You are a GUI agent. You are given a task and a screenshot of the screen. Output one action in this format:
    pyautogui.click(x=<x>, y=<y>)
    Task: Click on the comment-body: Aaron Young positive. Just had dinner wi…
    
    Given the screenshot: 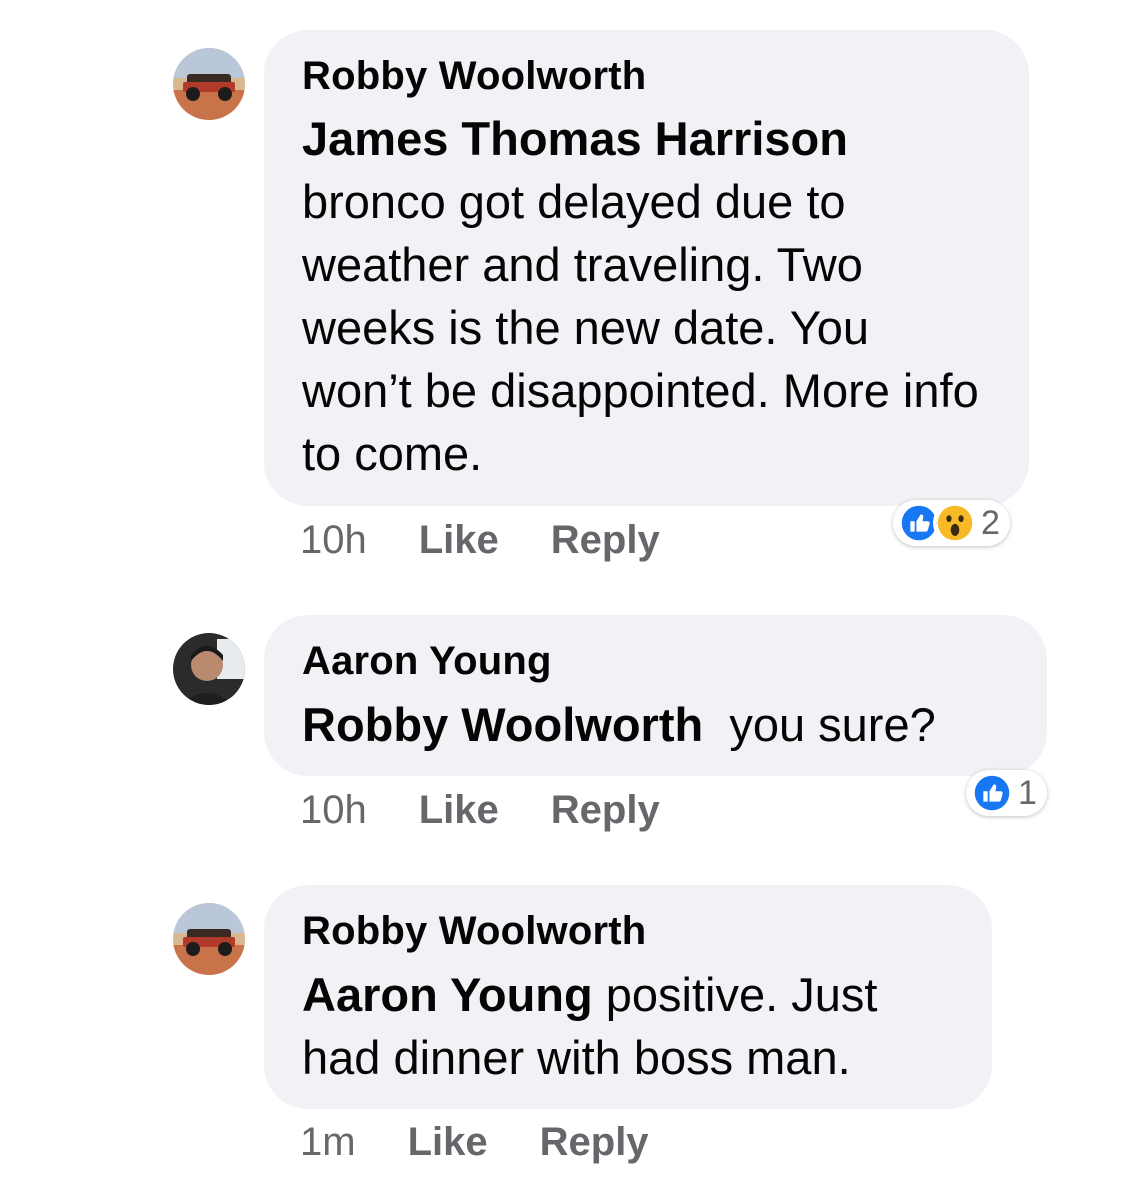 What is the action you would take?
    pyautogui.click(x=628, y=1026)
    